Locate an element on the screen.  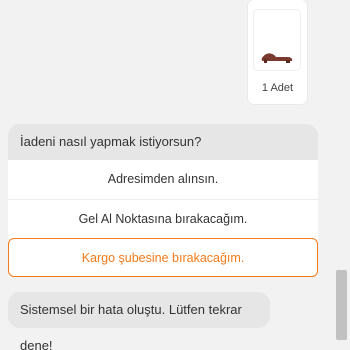
question-message: İadeni nasıl yapmak istiyorsun? is located at coordinates (163, 142).